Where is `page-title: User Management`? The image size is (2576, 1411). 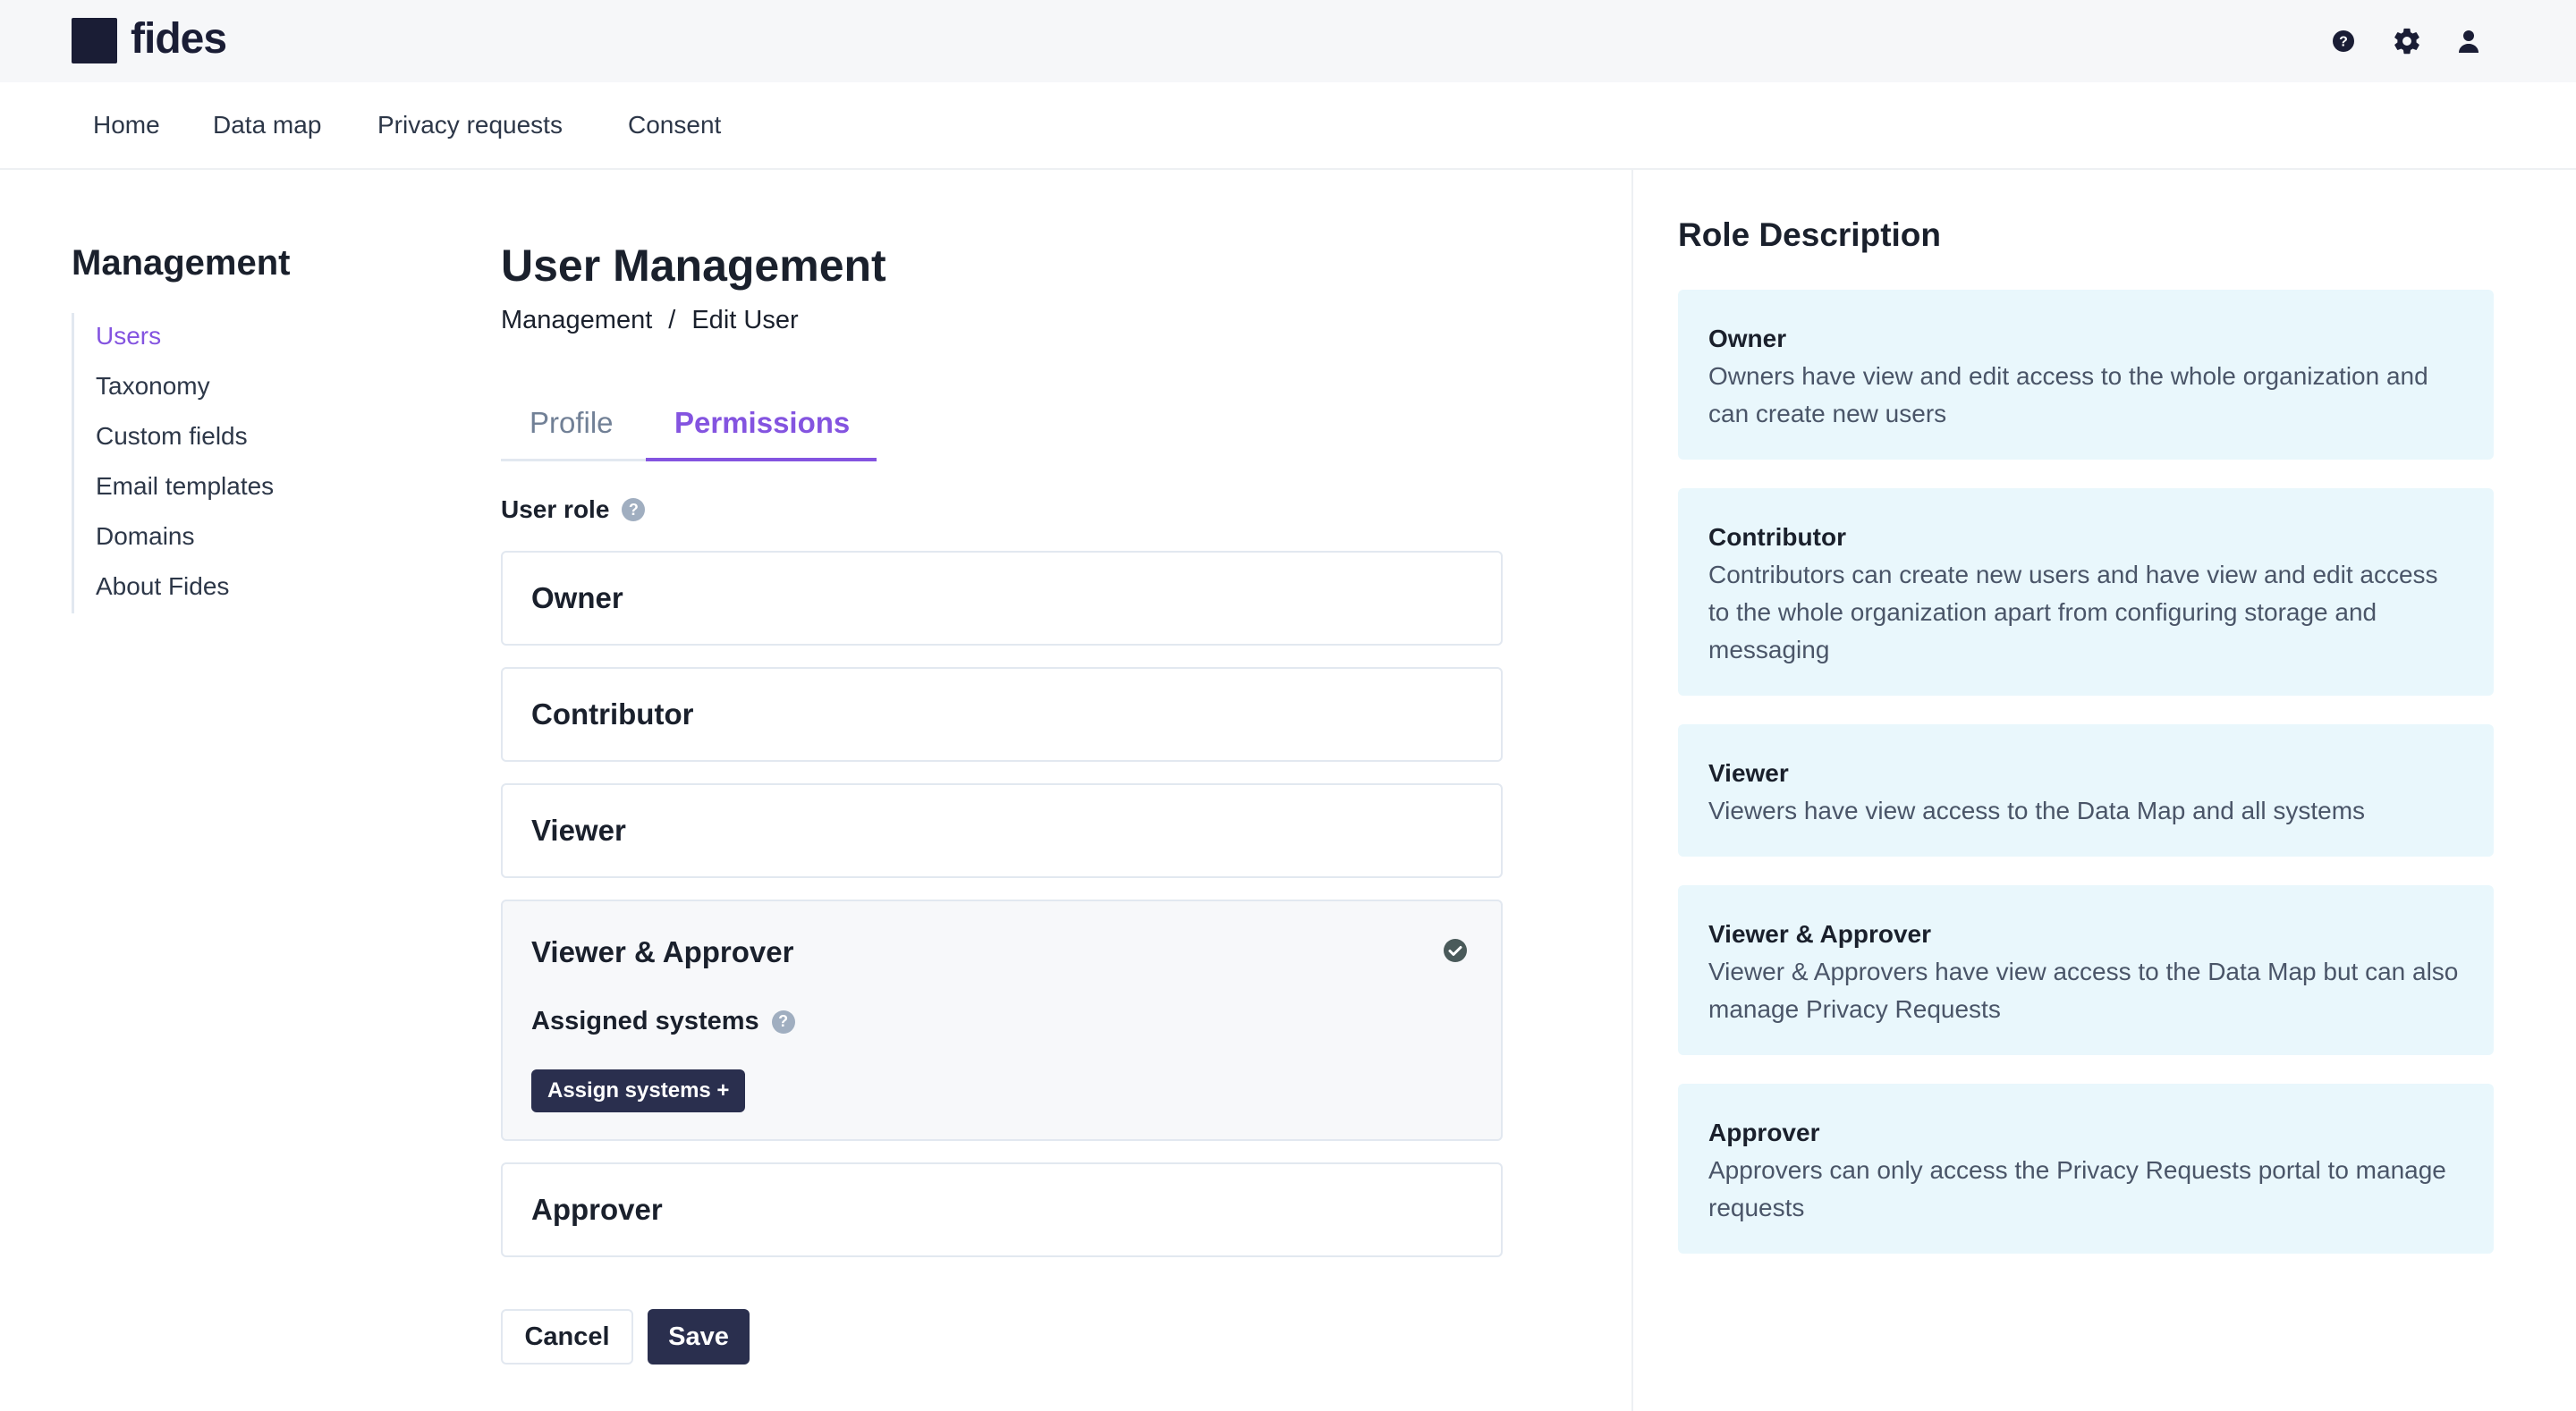 page-title: User Management is located at coordinates (693, 266).